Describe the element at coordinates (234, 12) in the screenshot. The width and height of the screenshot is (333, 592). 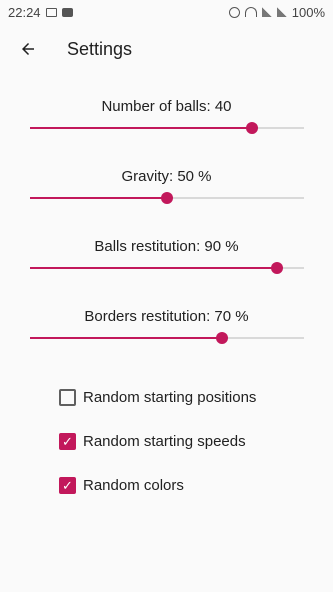
I see `alarm-icon` at that location.